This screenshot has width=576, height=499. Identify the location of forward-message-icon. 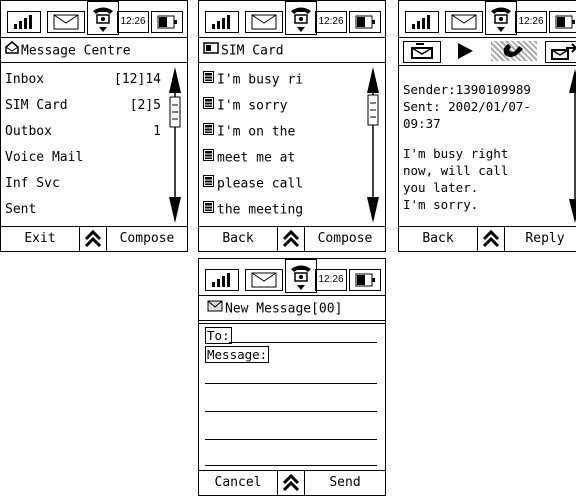
(560, 52).